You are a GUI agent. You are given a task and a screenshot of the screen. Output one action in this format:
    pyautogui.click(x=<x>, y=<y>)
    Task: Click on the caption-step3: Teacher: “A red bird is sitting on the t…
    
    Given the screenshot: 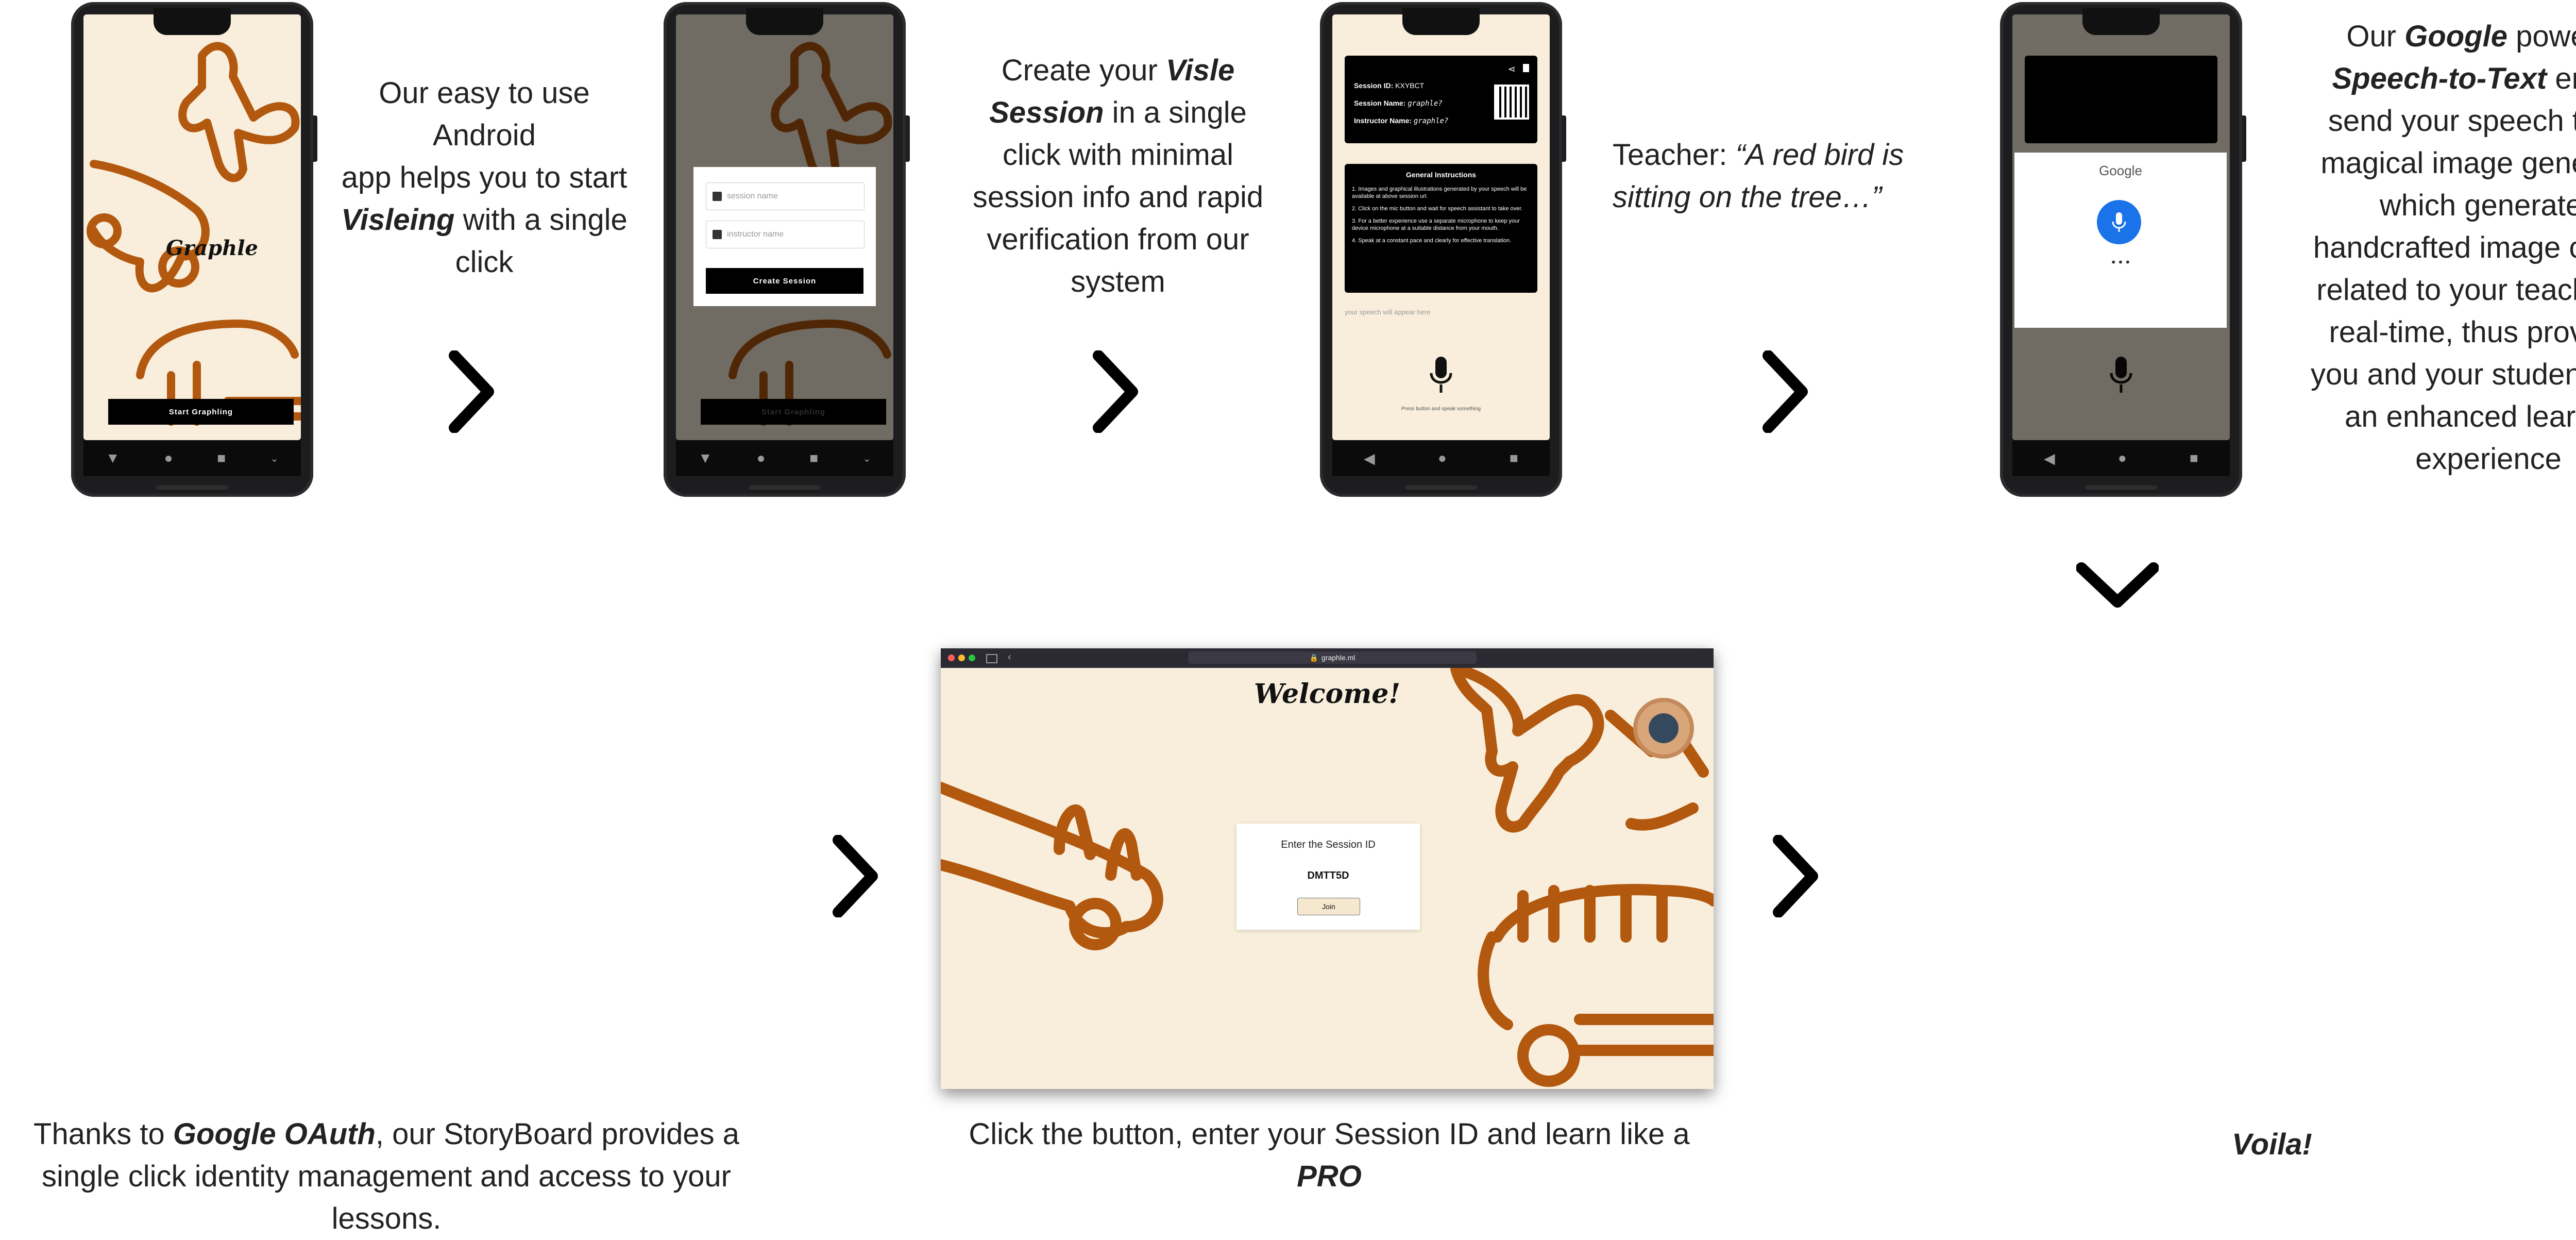 What is the action you would take?
    pyautogui.click(x=1758, y=176)
    